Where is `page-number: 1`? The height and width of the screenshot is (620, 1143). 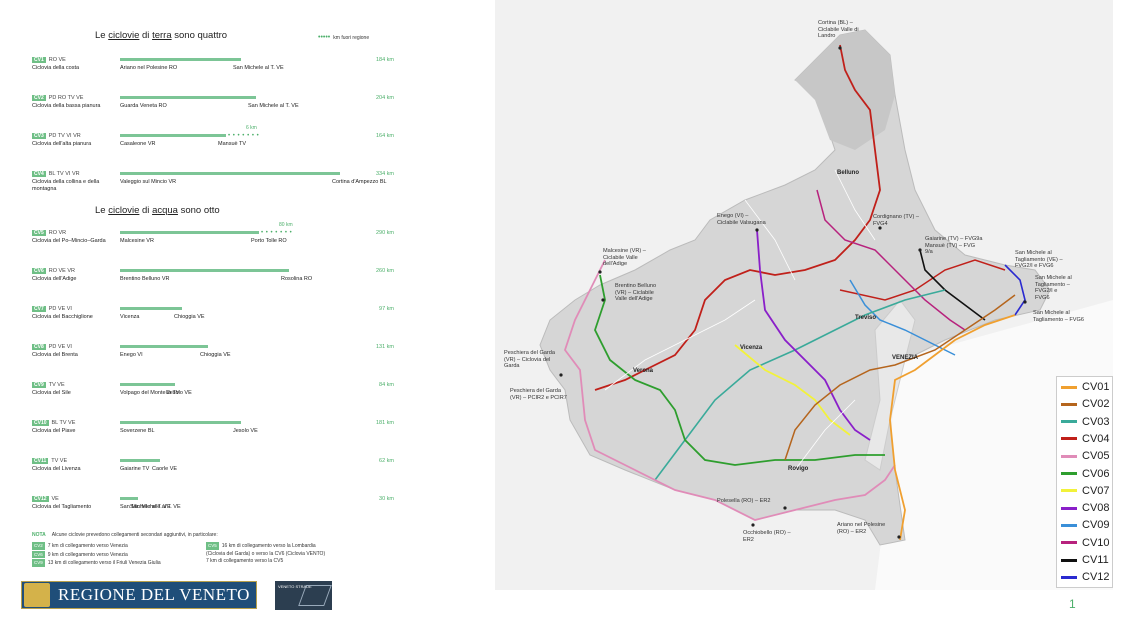
page-number: 1 is located at coordinates (1072, 604).